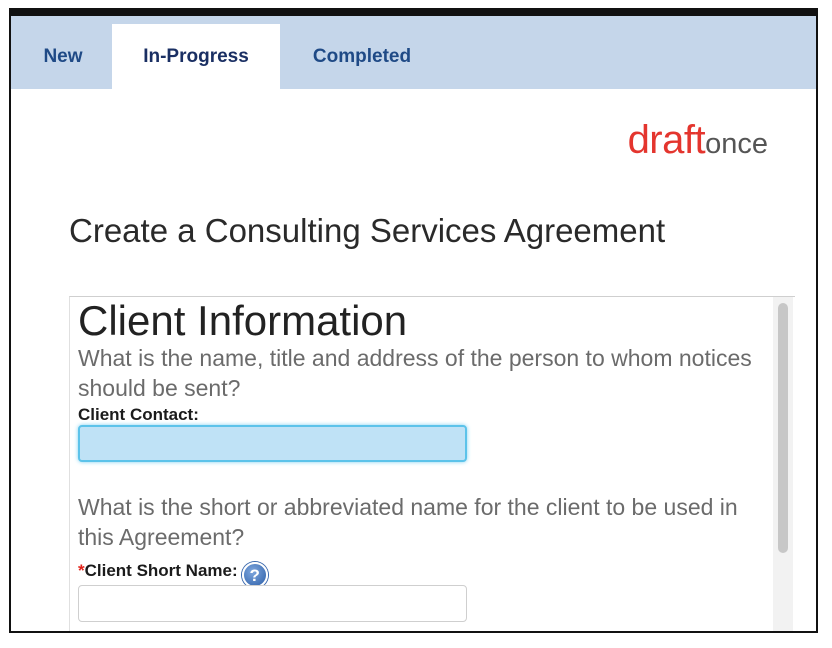 The height and width of the screenshot is (648, 832). I want to click on required-marker: *, so click(81, 570).